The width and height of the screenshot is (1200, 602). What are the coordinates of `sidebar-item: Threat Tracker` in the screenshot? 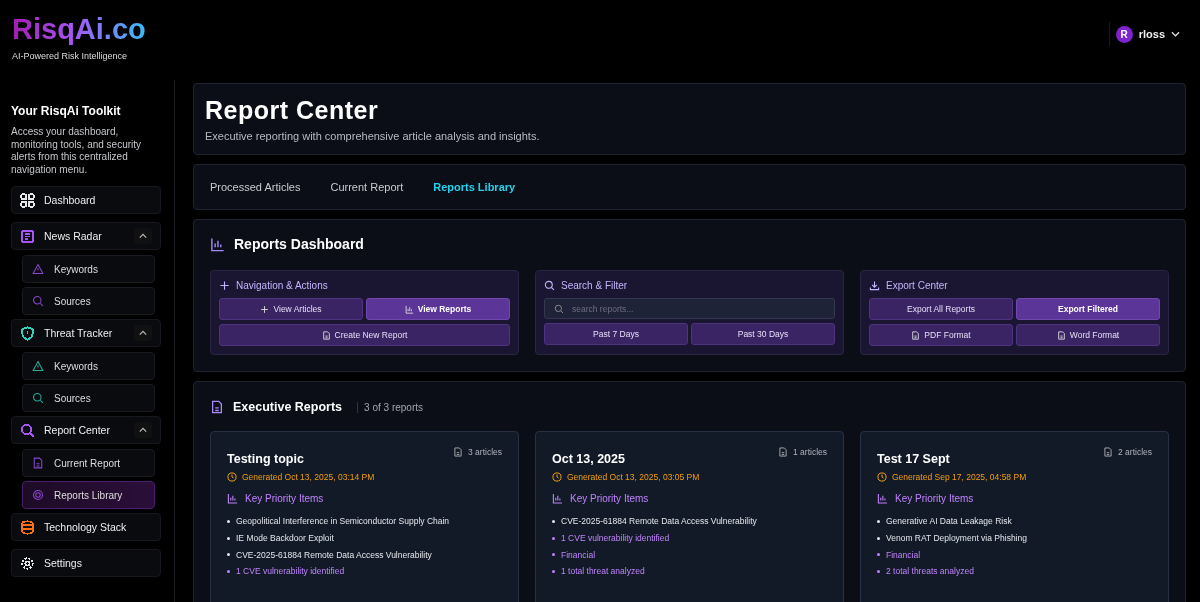 It's located at (86, 333).